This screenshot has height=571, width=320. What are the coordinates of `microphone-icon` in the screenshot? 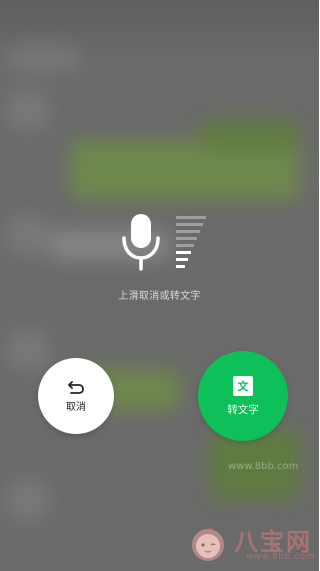 It's located at (141, 242).